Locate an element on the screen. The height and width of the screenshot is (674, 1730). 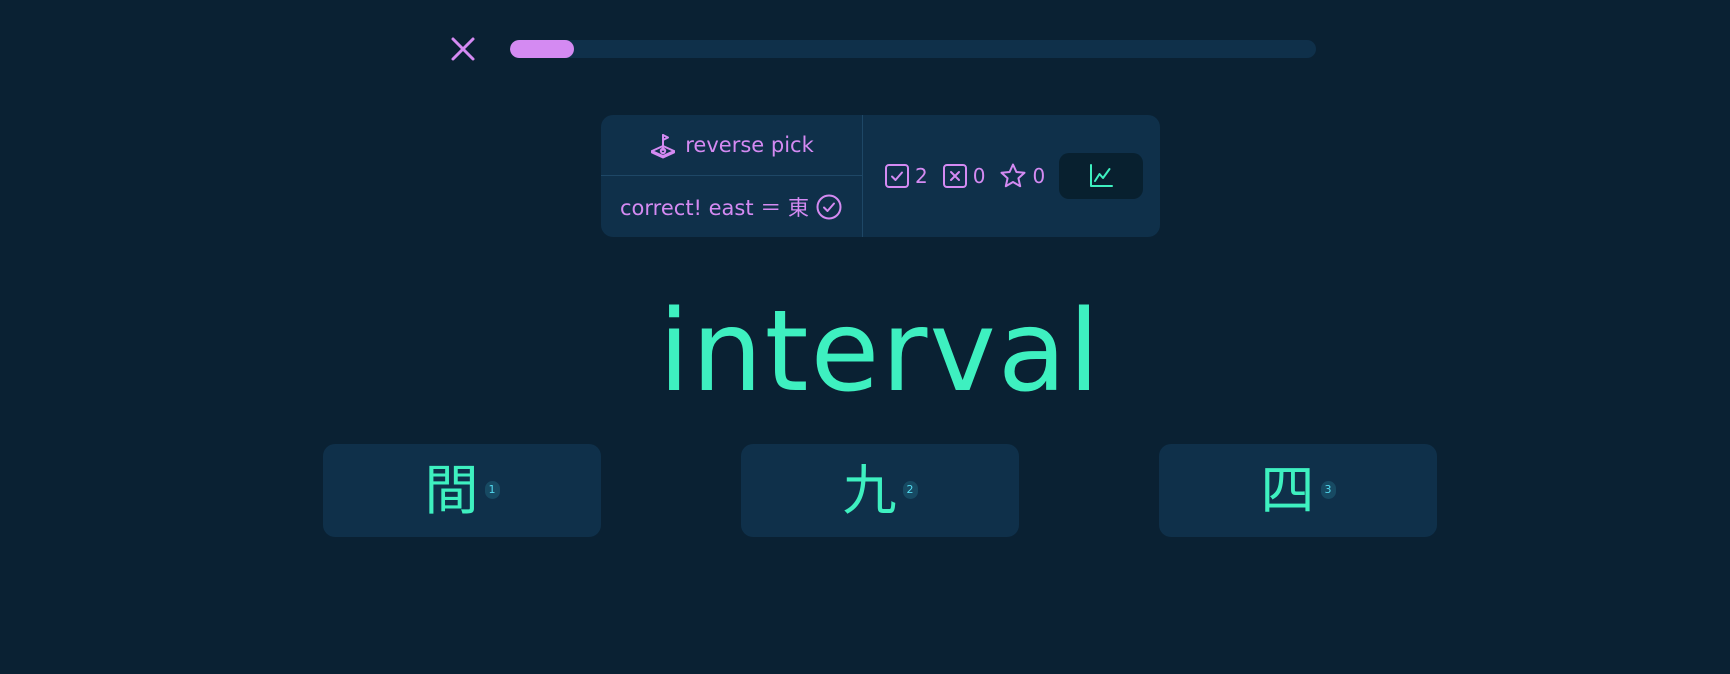
feedback-text: correct! east ＝ 東 is located at coordinates (714, 207).